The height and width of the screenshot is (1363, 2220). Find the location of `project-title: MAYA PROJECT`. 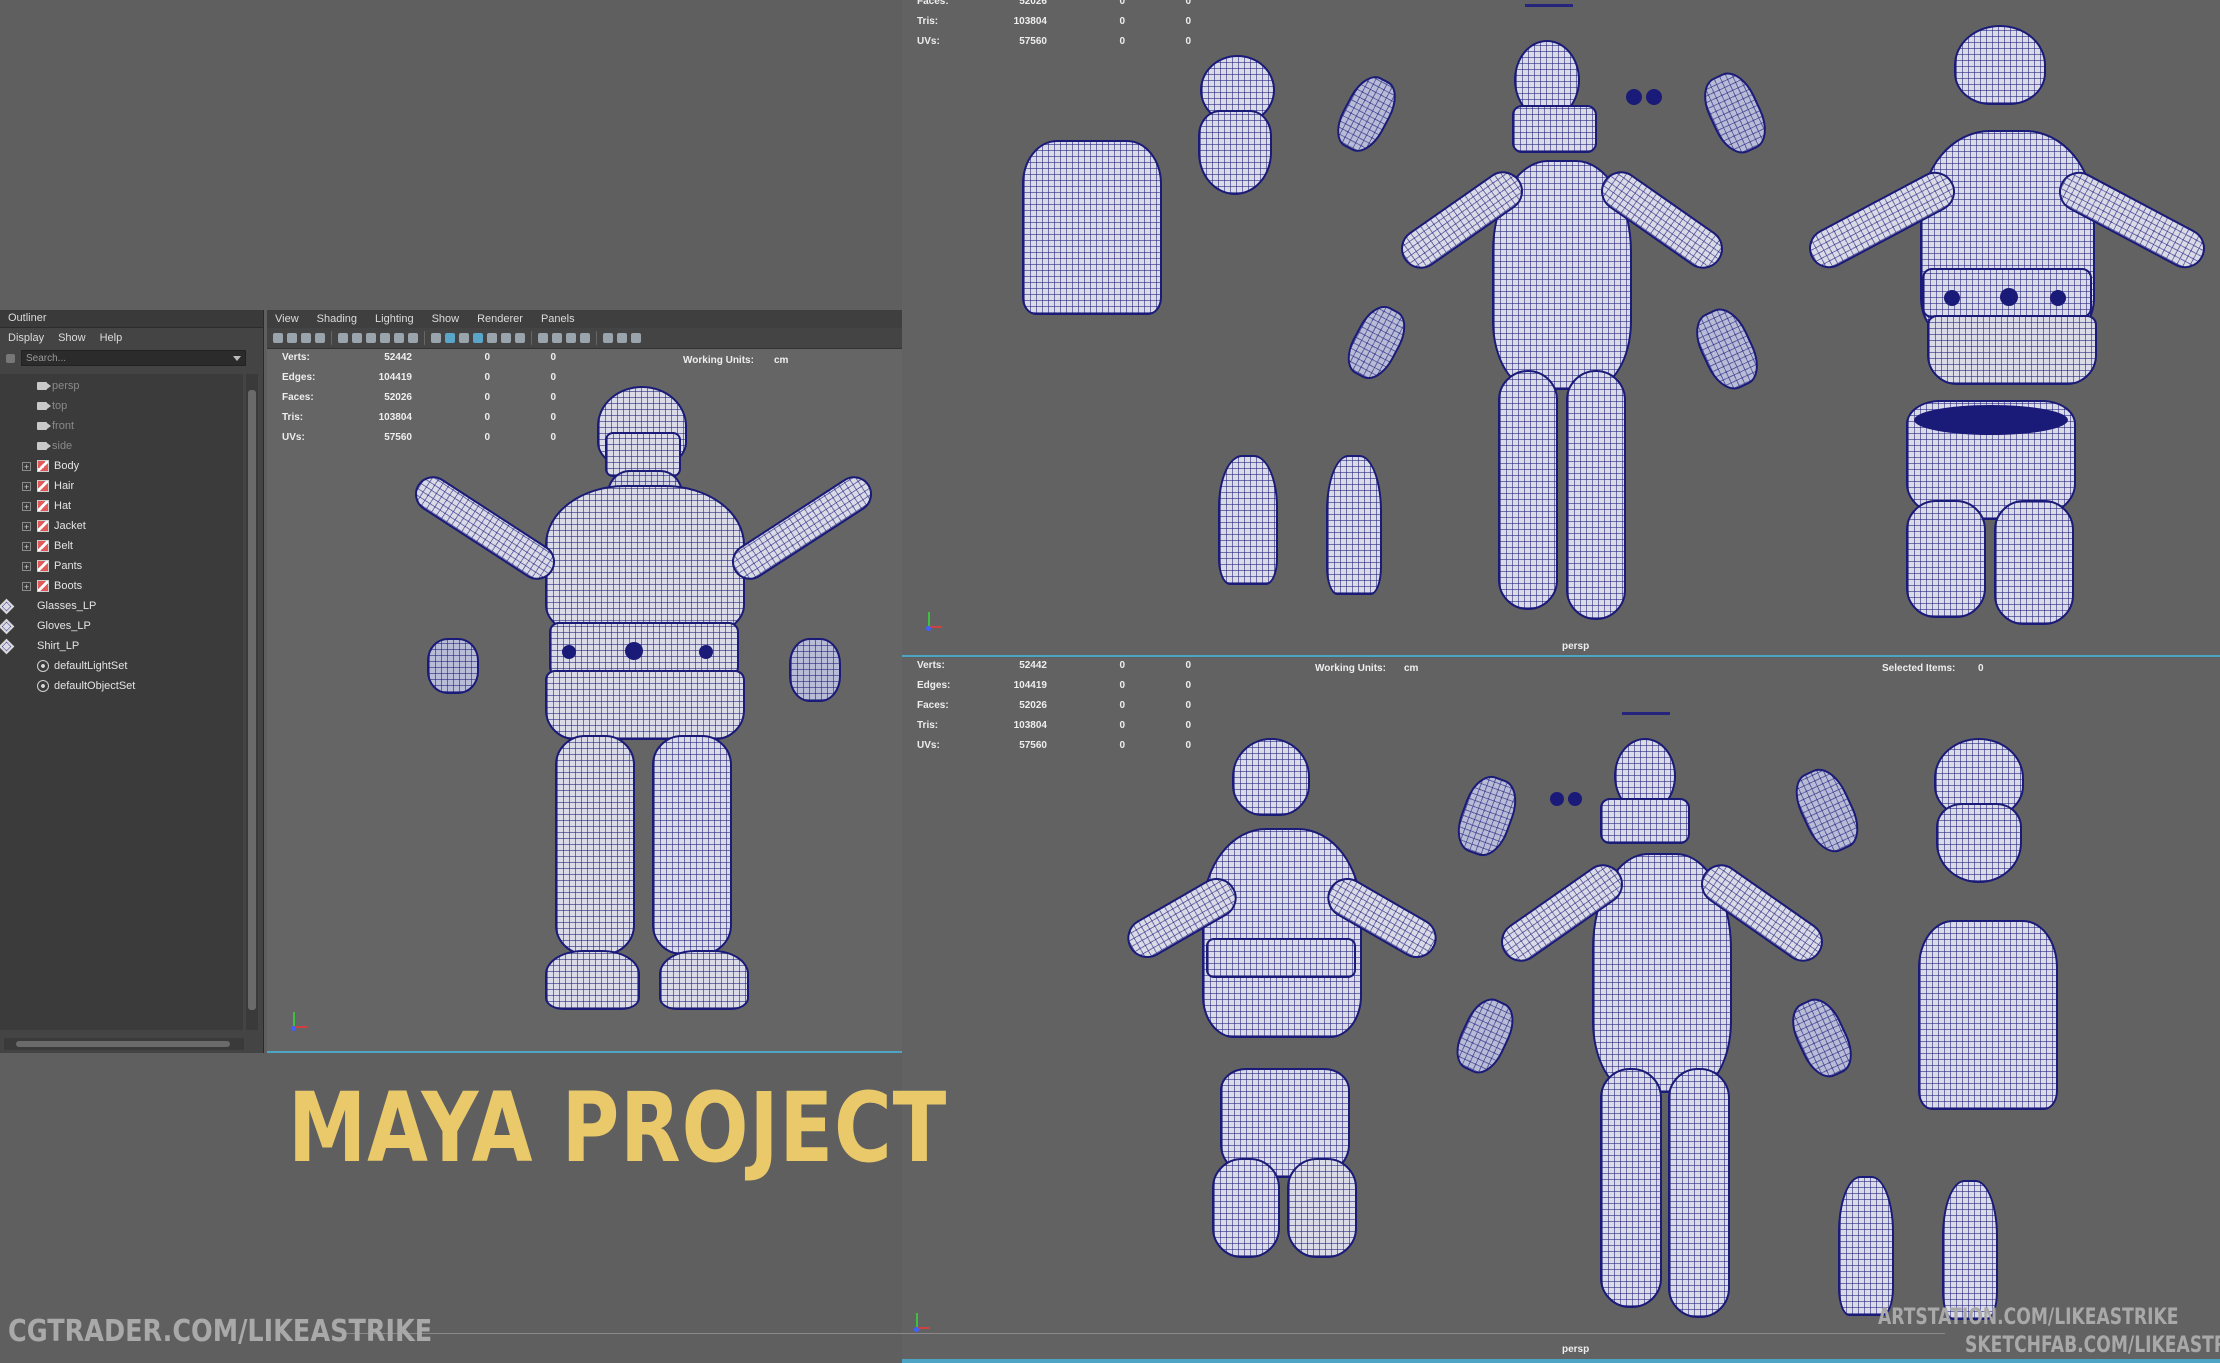

project-title: MAYA PROJECT is located at coordinates (618, 1128).